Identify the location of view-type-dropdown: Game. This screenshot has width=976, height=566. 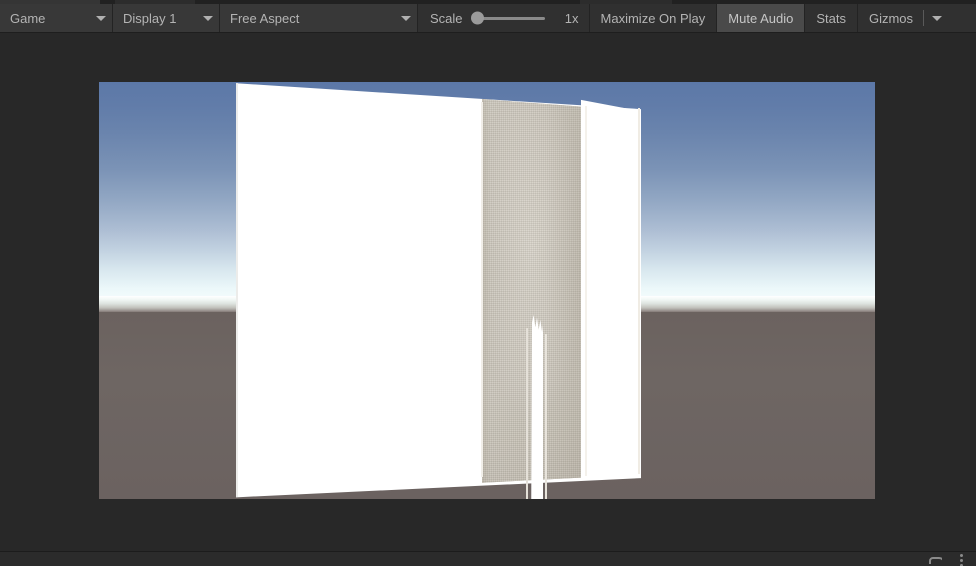
(56, 18).